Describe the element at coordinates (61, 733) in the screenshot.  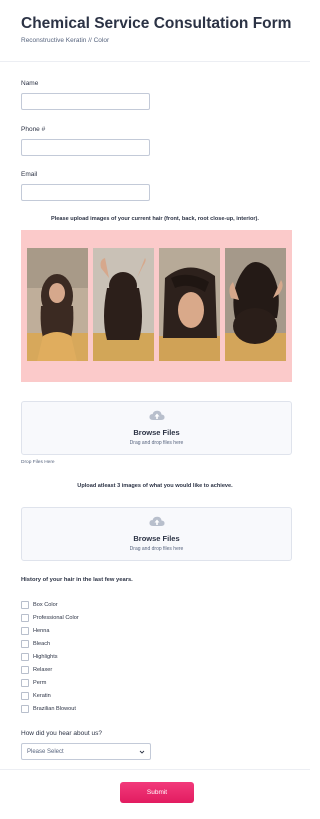
I see `referral-label: How did you hear about us?` at that location.